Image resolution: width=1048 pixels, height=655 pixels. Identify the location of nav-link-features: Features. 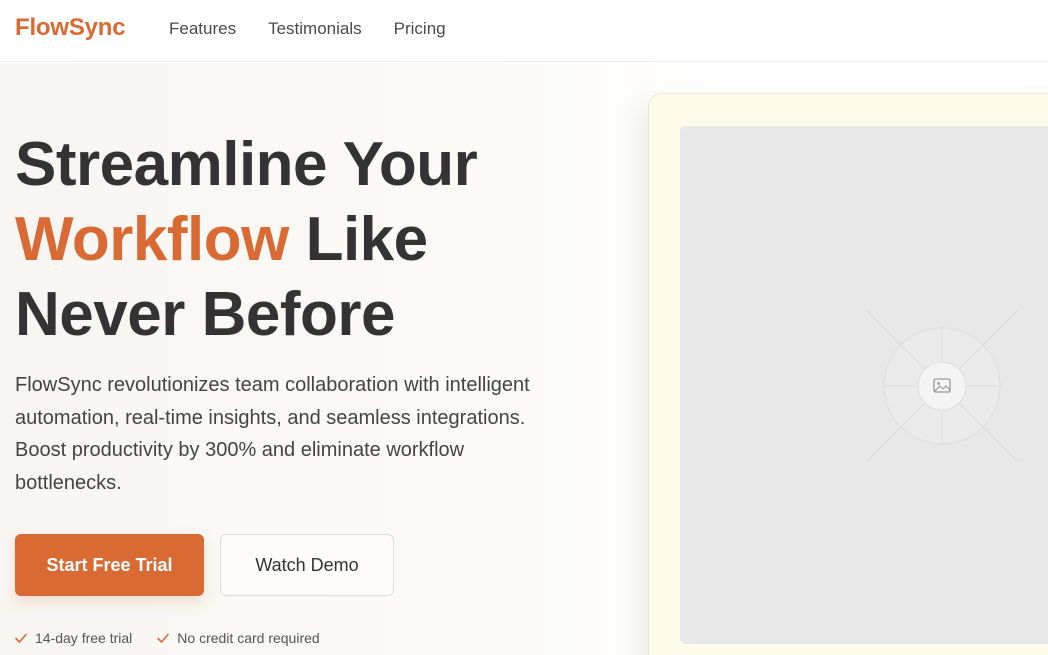
(202, 29).